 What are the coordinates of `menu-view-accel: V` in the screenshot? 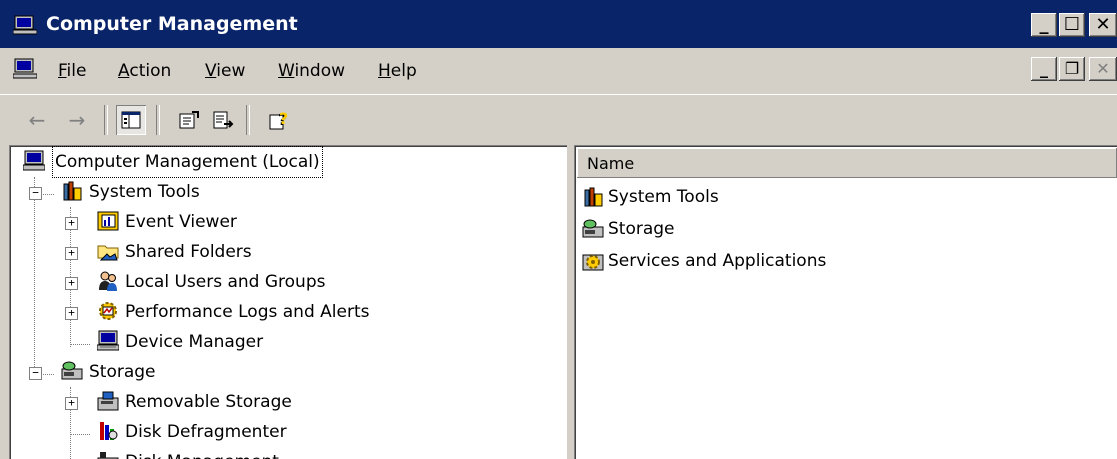 It's located at (211, 71).